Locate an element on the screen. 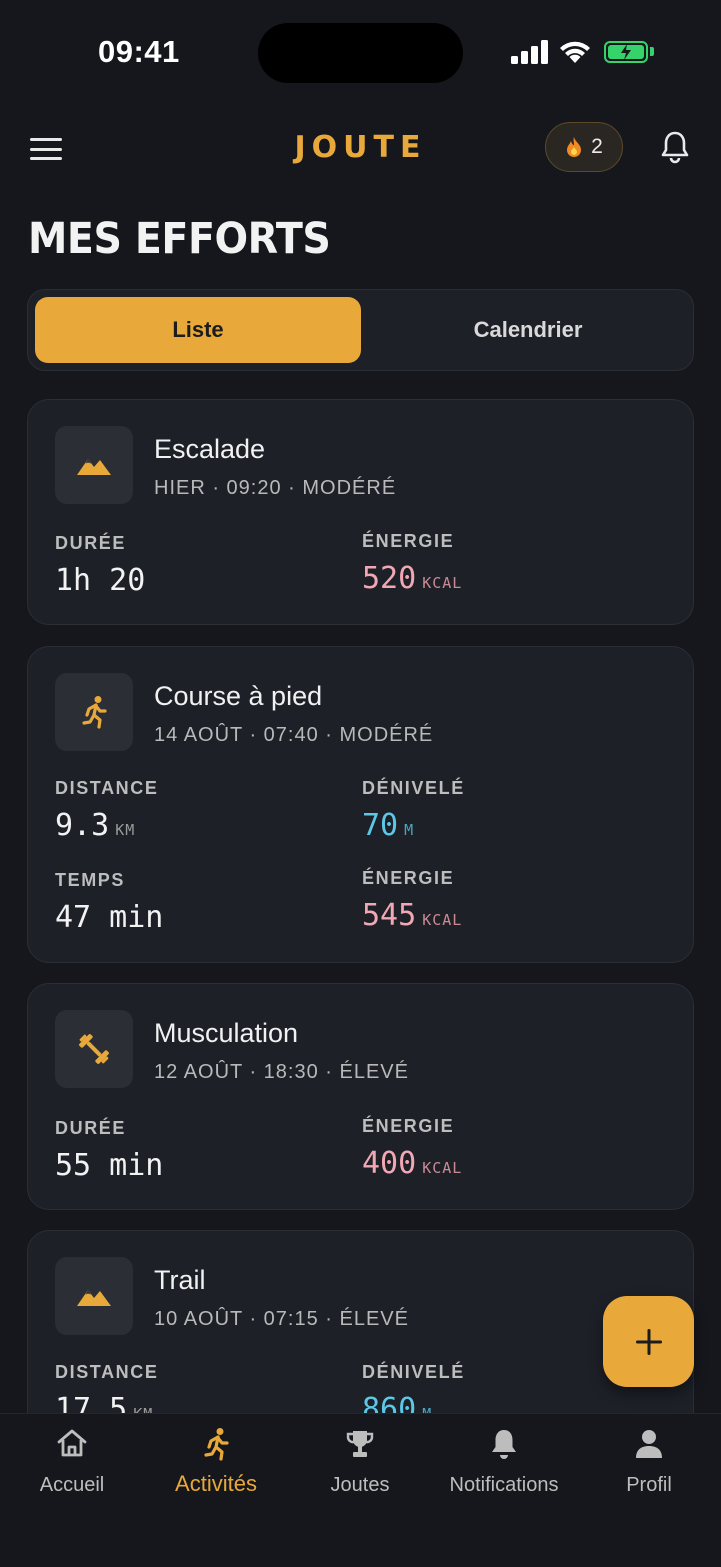 The height and width of the screenshot is (1567, 721). status-time: 09:41 is located at coordinates (139, 51).